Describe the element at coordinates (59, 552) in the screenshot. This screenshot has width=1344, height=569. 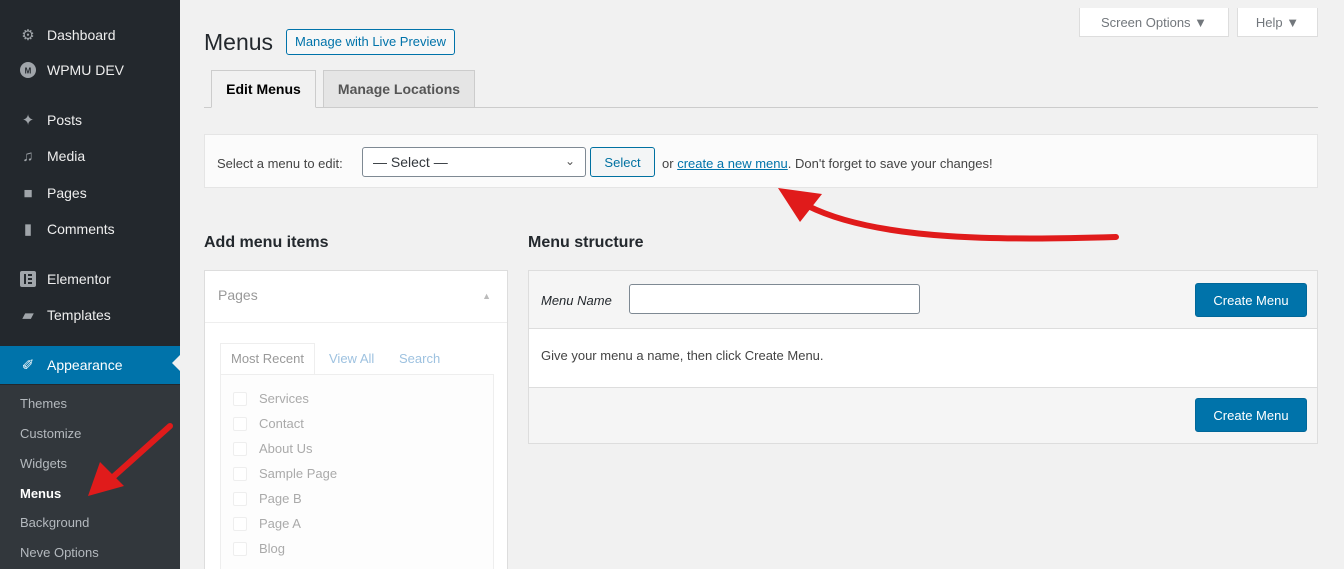
I see `submenu-neve-options: Neve Options` at that location.